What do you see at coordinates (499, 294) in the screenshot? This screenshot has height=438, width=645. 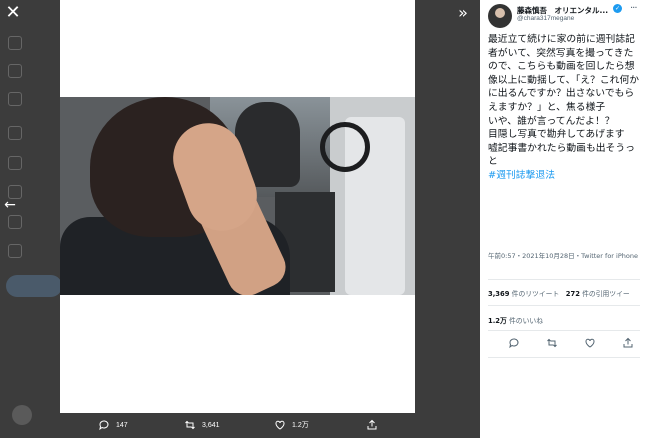 I see `retweets-count: 3,369` at bounding box center [499, 294].